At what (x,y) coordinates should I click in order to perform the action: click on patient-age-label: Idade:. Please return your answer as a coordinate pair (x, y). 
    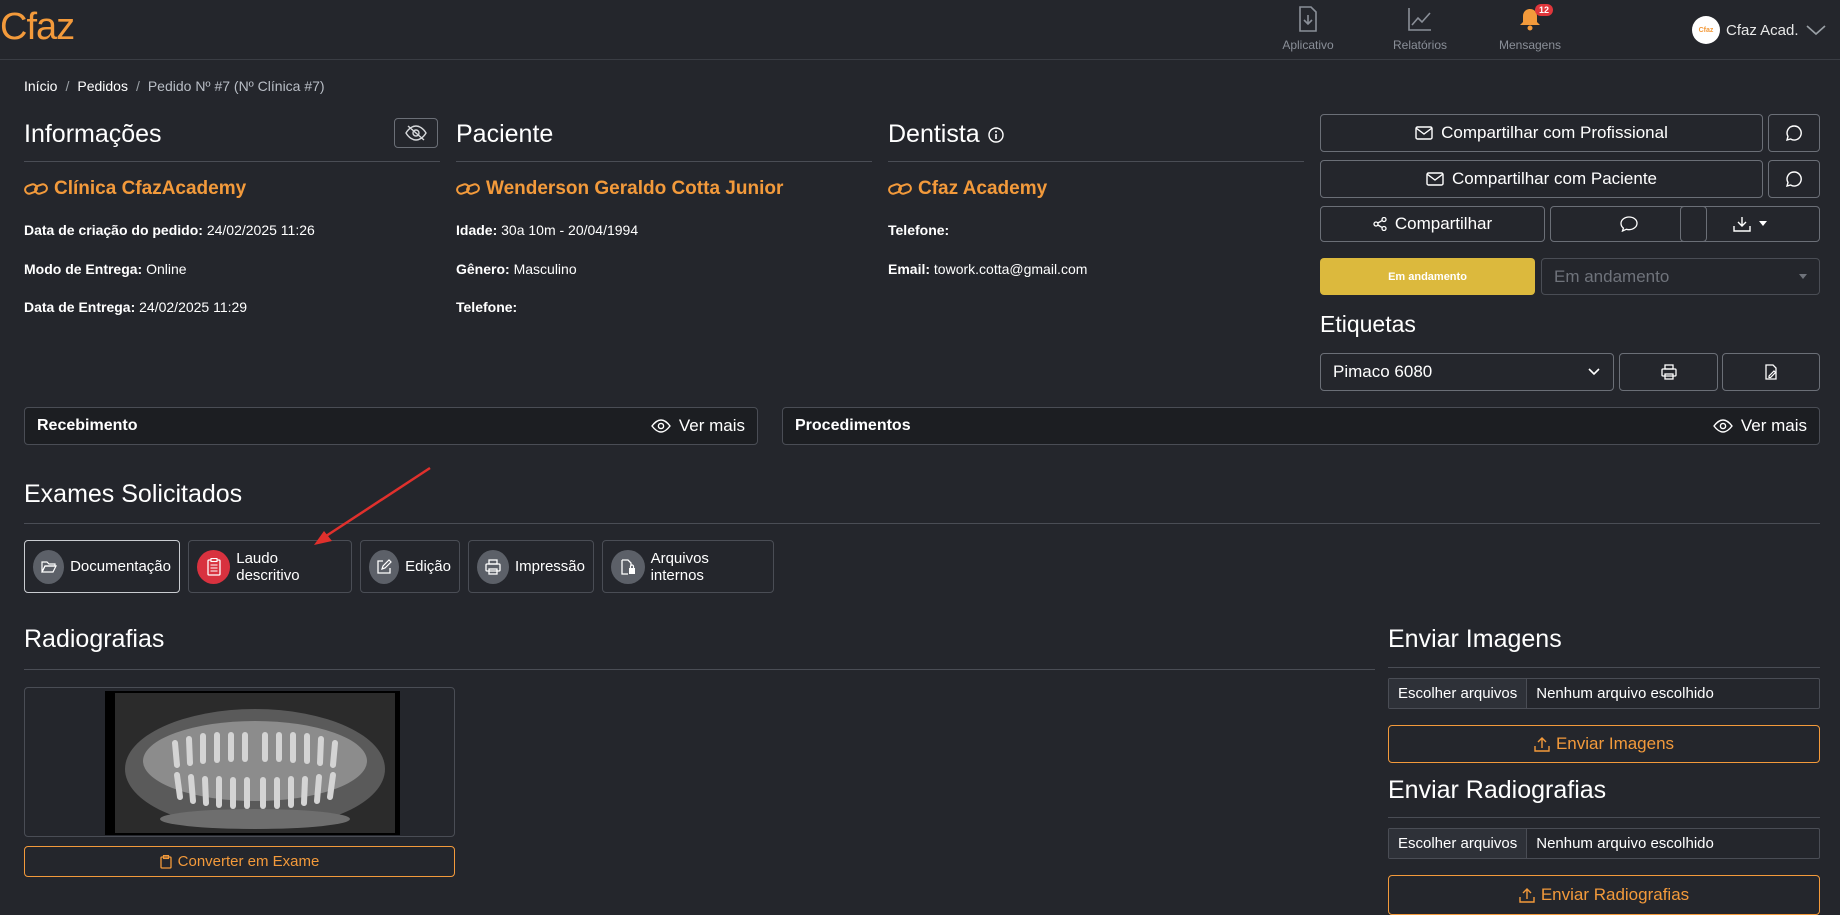
    Looking at the image, I should click on (477, 230).